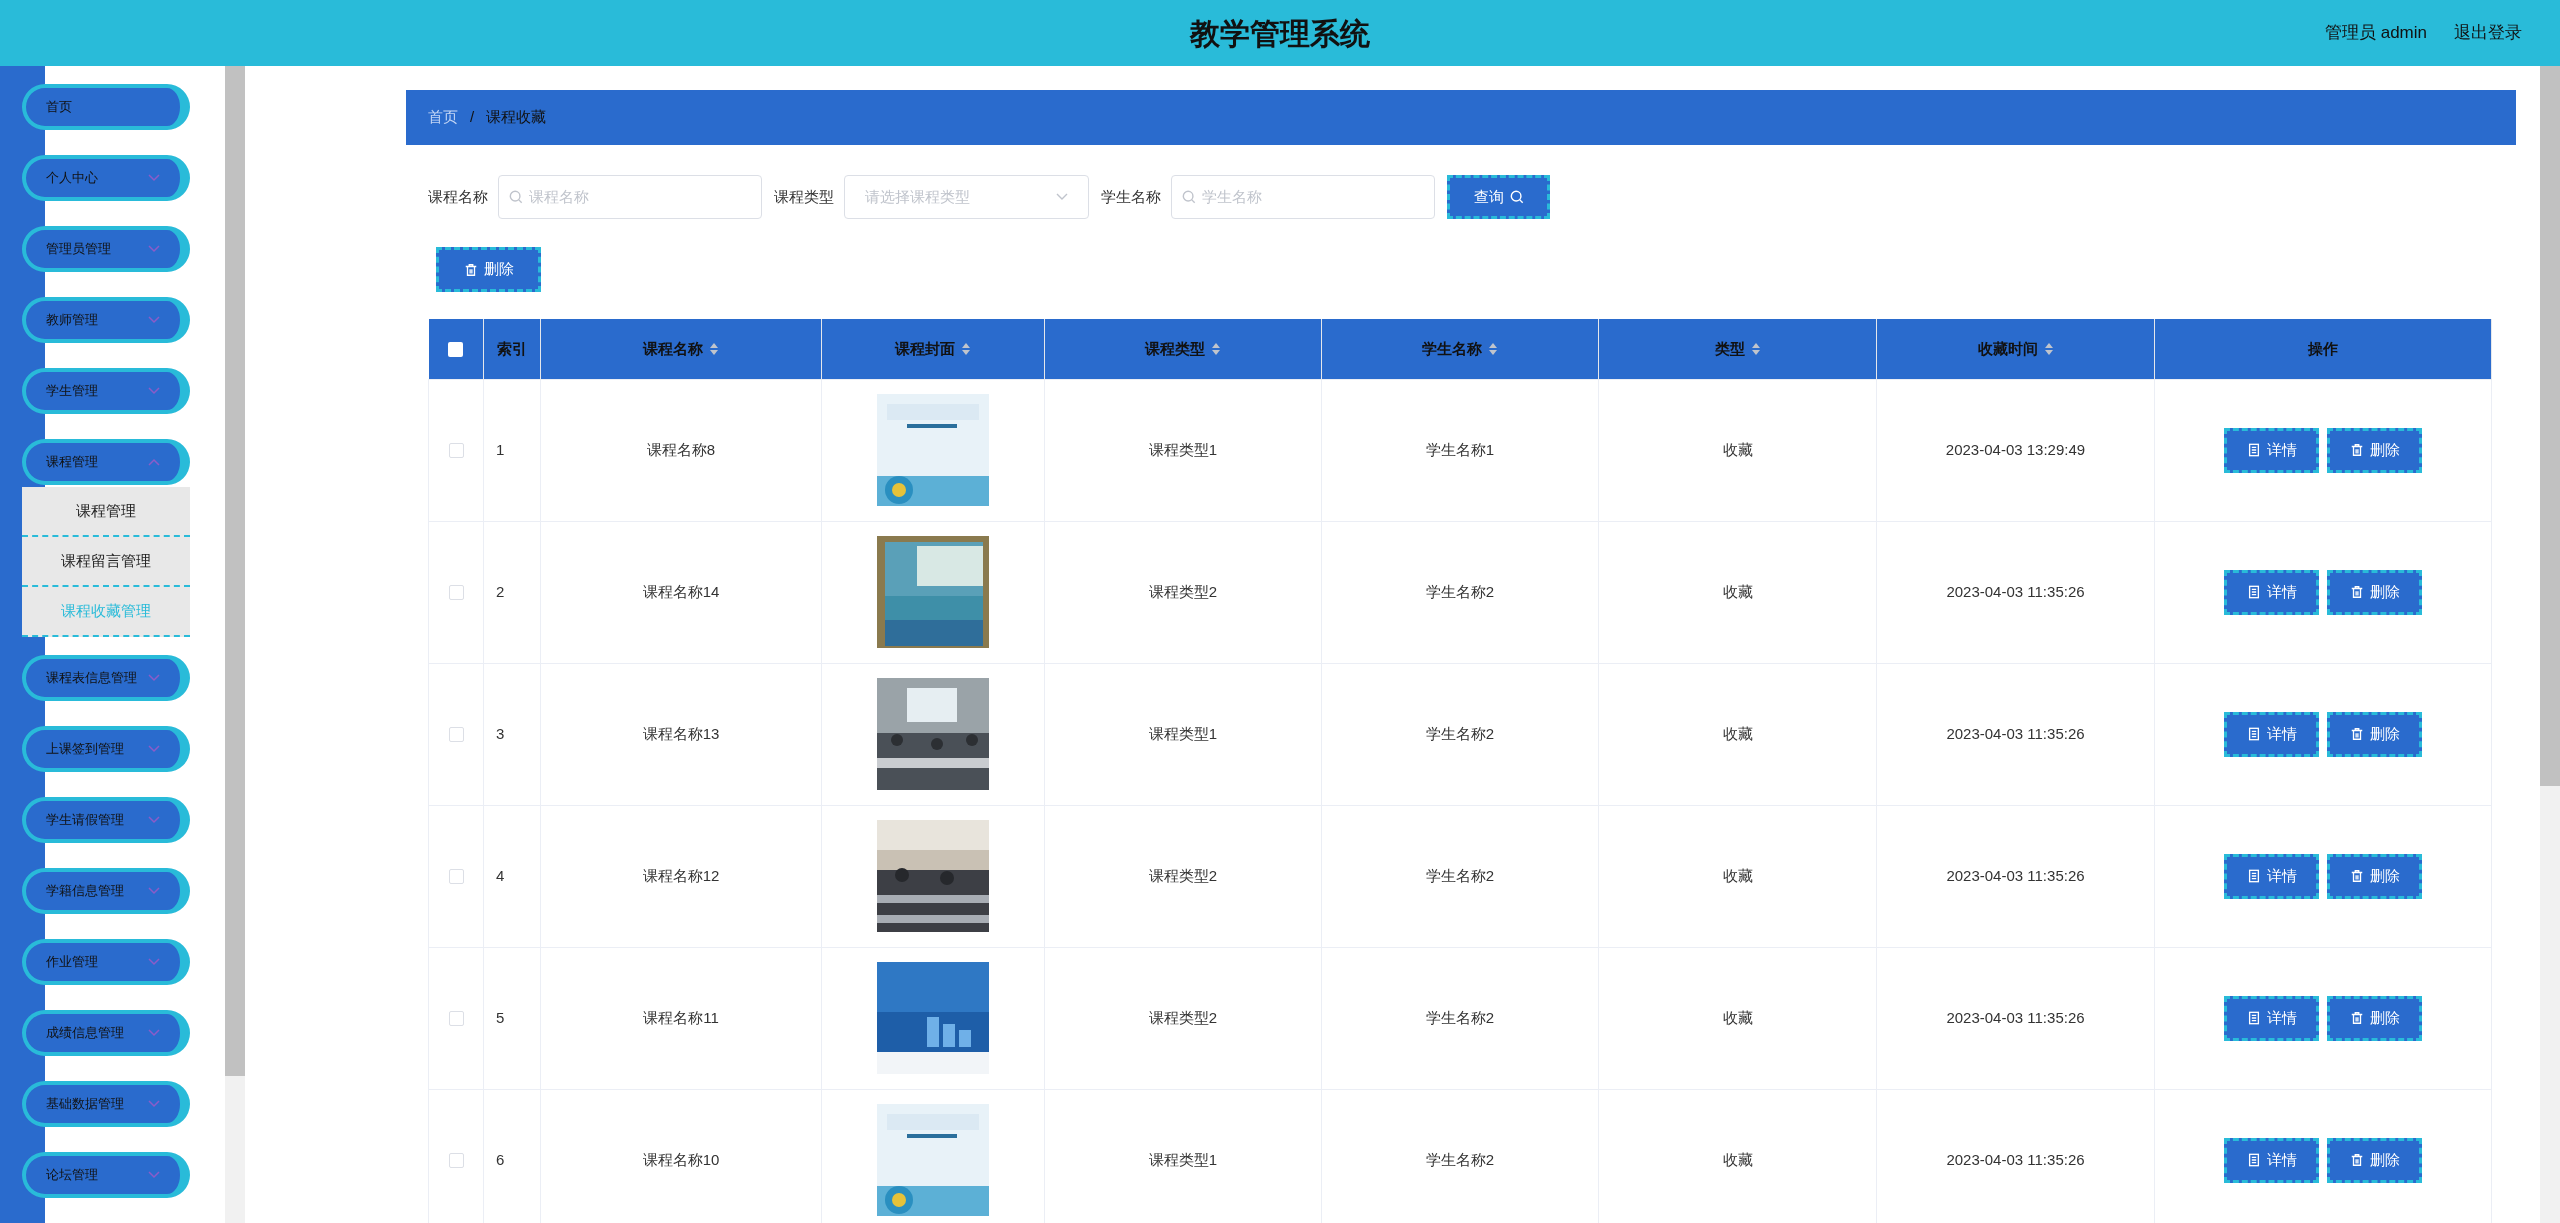 This screenshot has height=1223, width=2560. Describe the element at coordinates (106, 562) in the screenshot. I see `submenu-item: 课程留言管理` at that location.